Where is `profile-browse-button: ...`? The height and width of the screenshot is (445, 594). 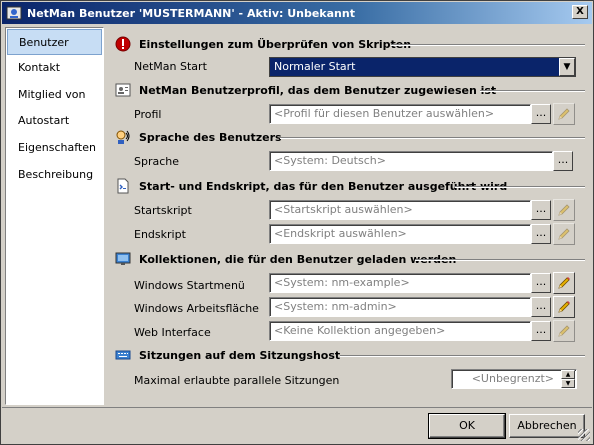 profile-browse-button: ... is located at coordinates (541, 114).